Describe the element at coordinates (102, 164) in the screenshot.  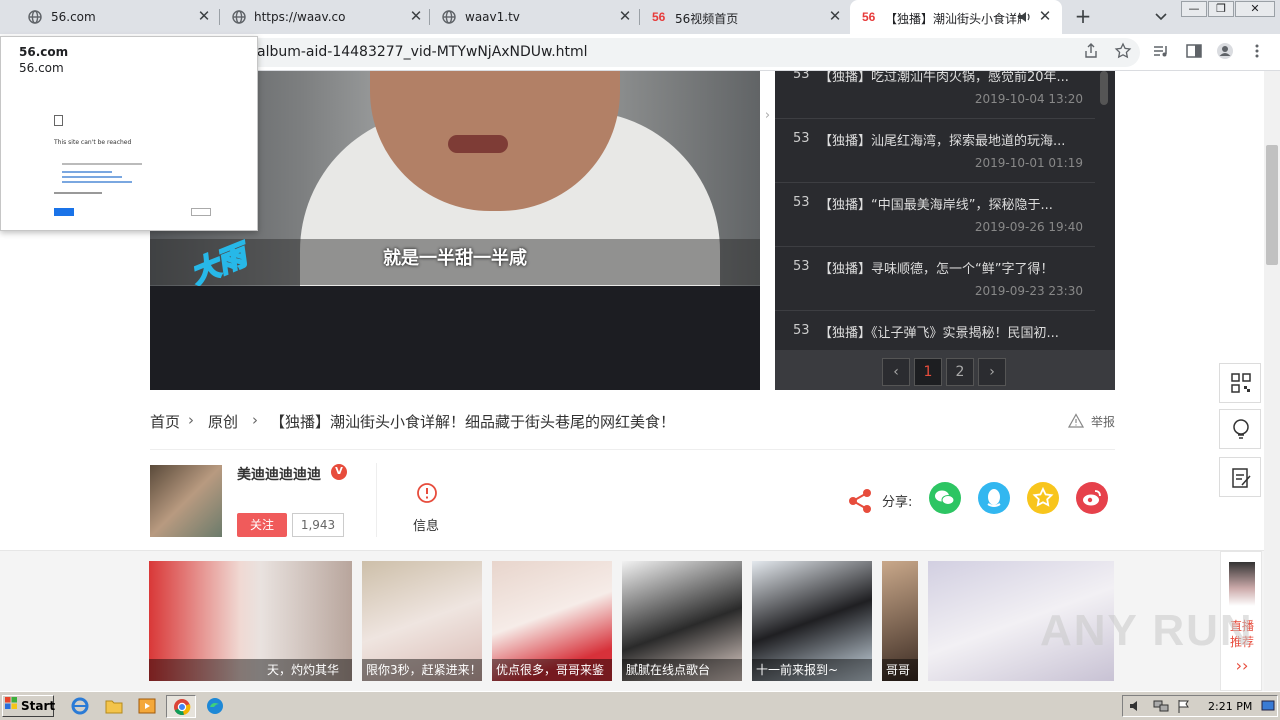
I see `preview-text-line` at that location.